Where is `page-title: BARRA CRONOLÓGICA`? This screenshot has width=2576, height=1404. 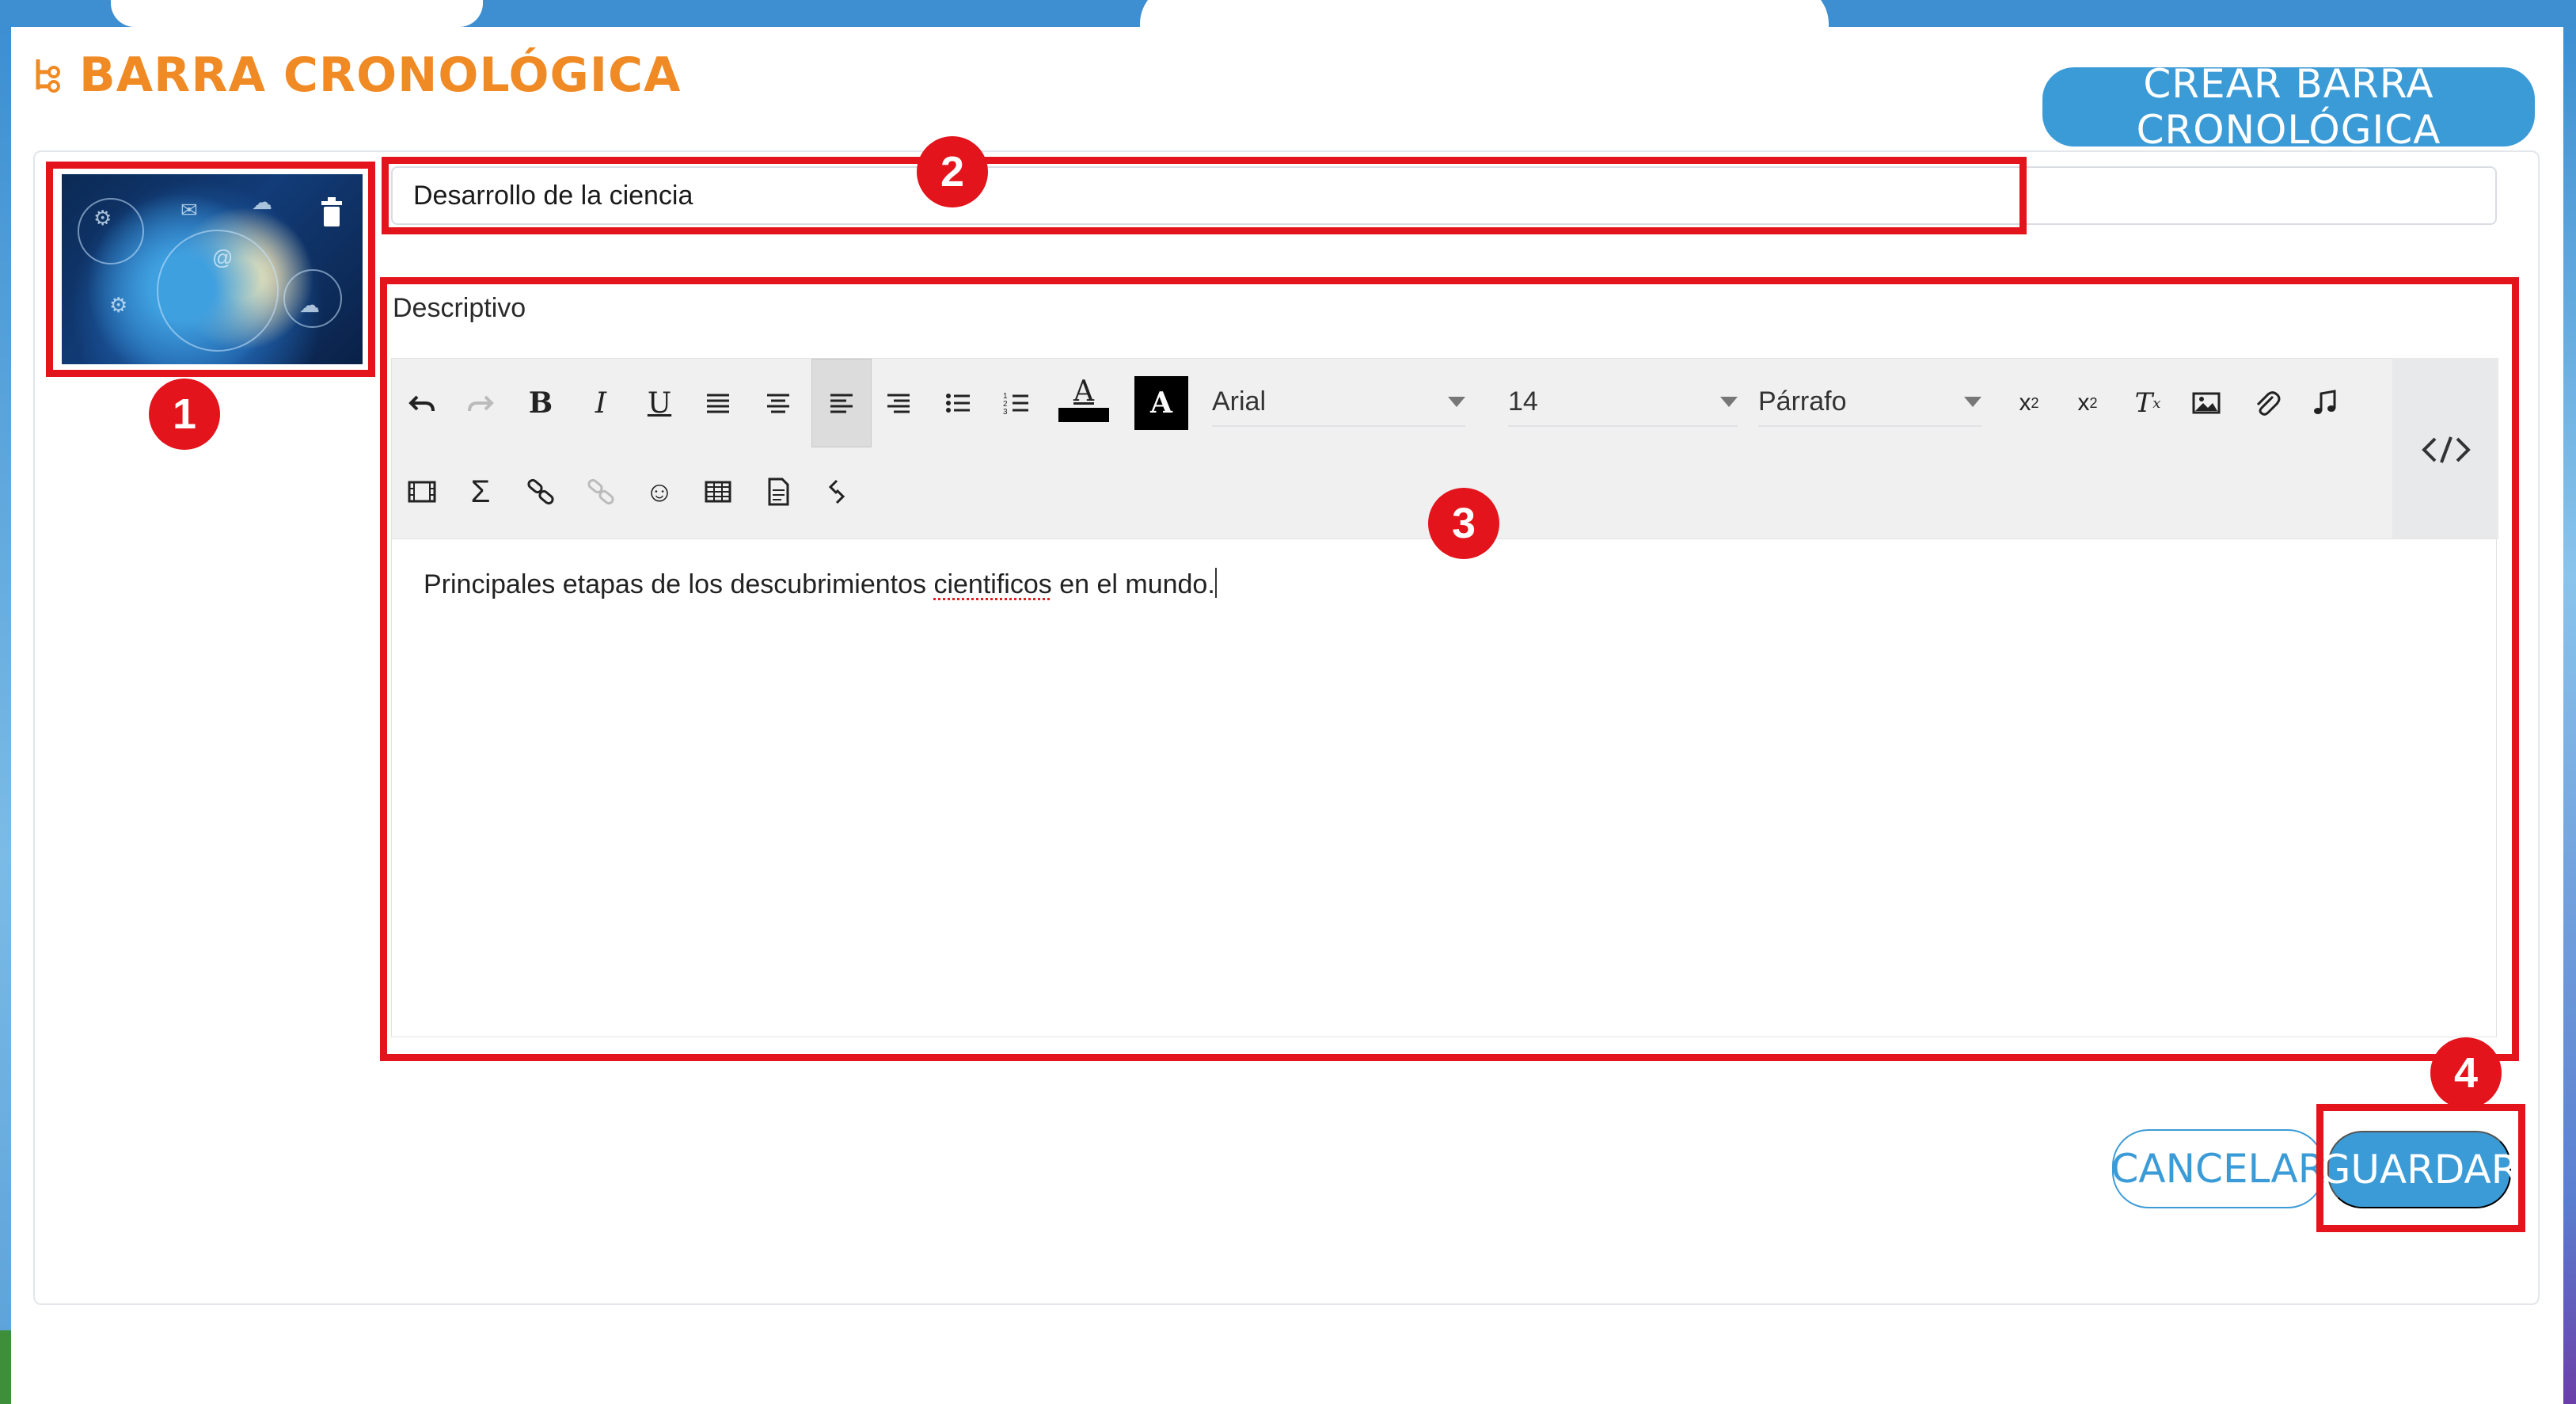
page-title: BARRA CRONOLÓGICA is located at coordinates (357, 75).